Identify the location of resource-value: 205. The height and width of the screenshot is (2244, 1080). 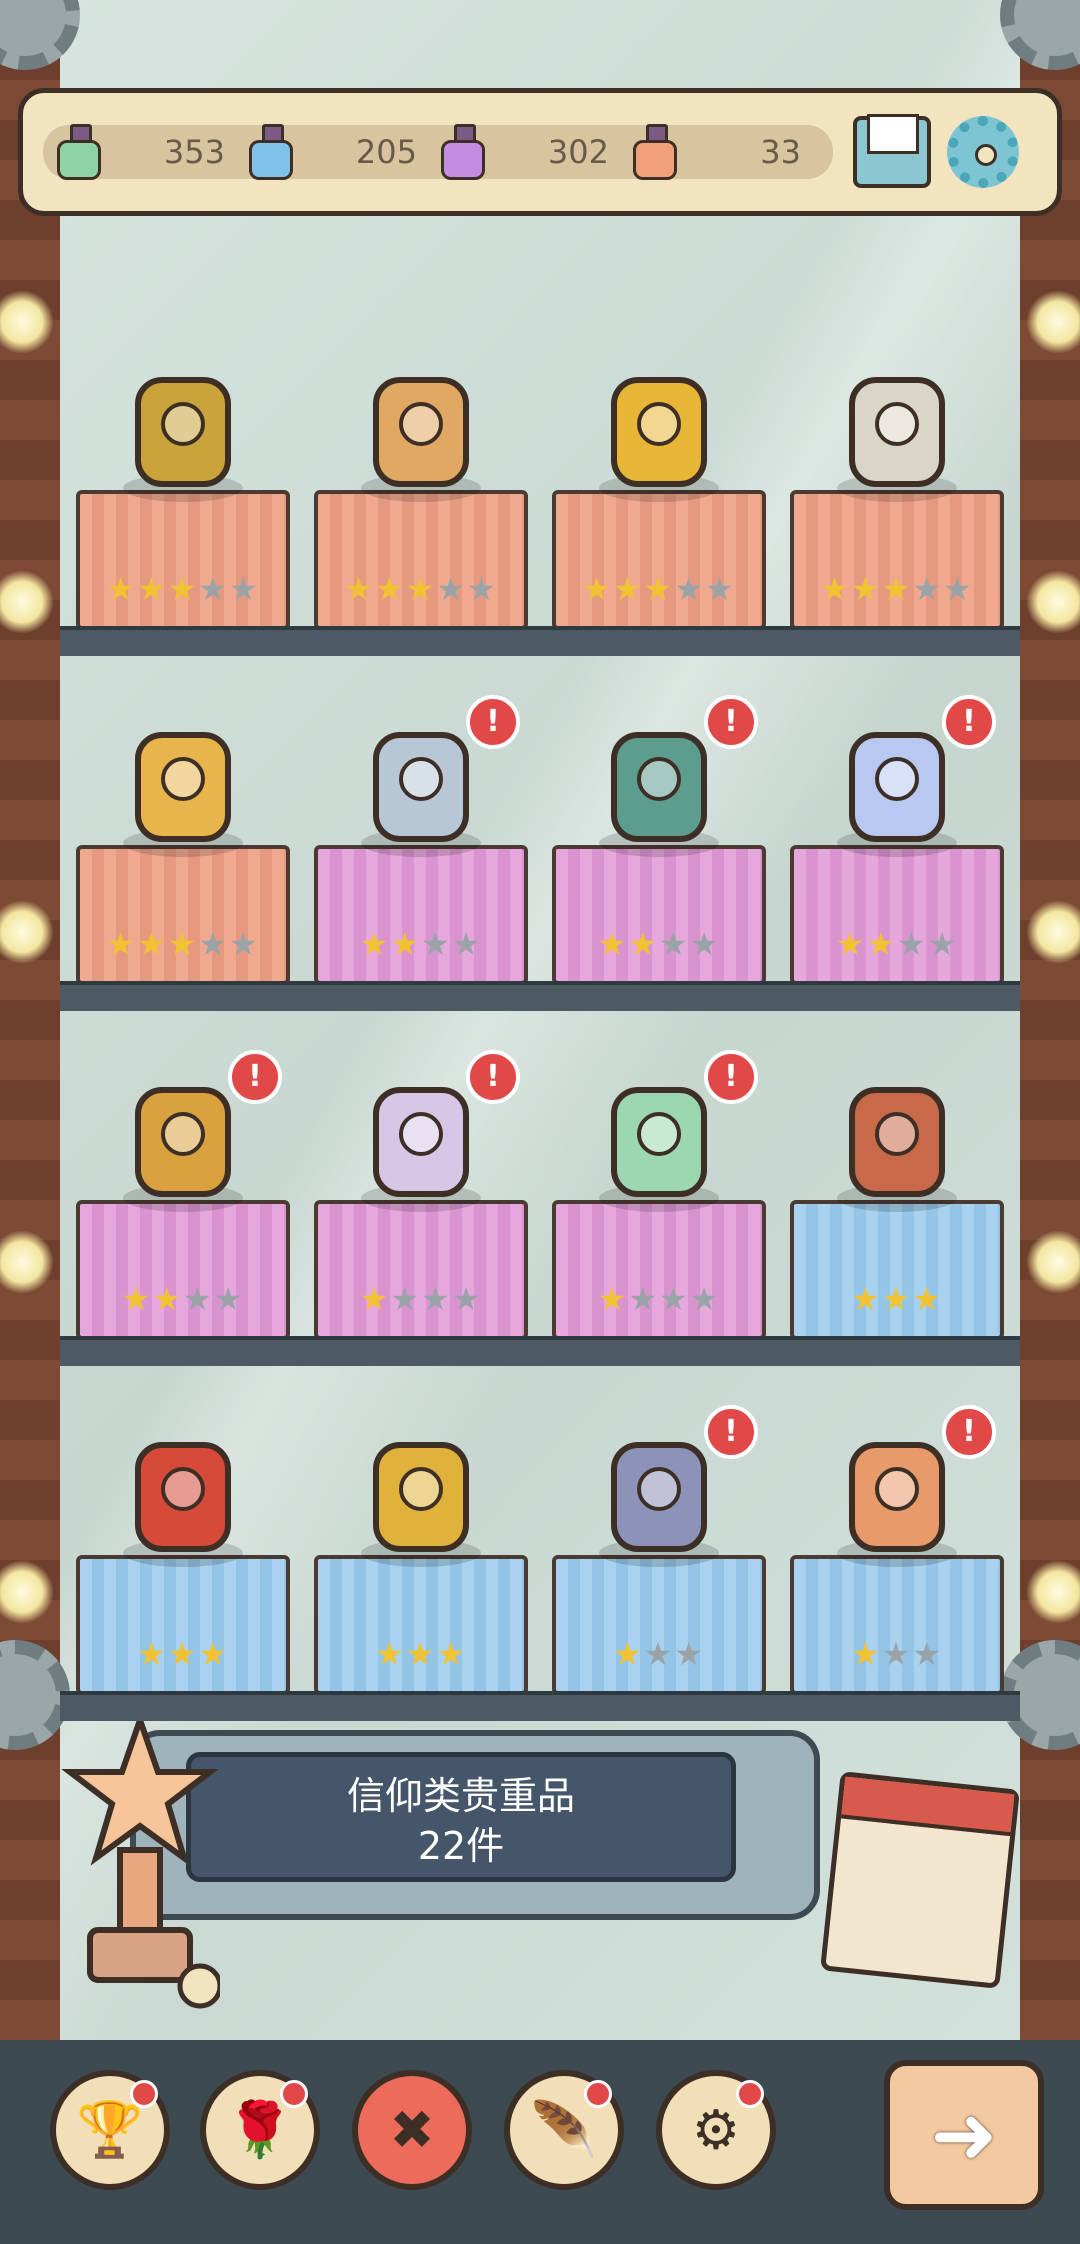
(386, 152).